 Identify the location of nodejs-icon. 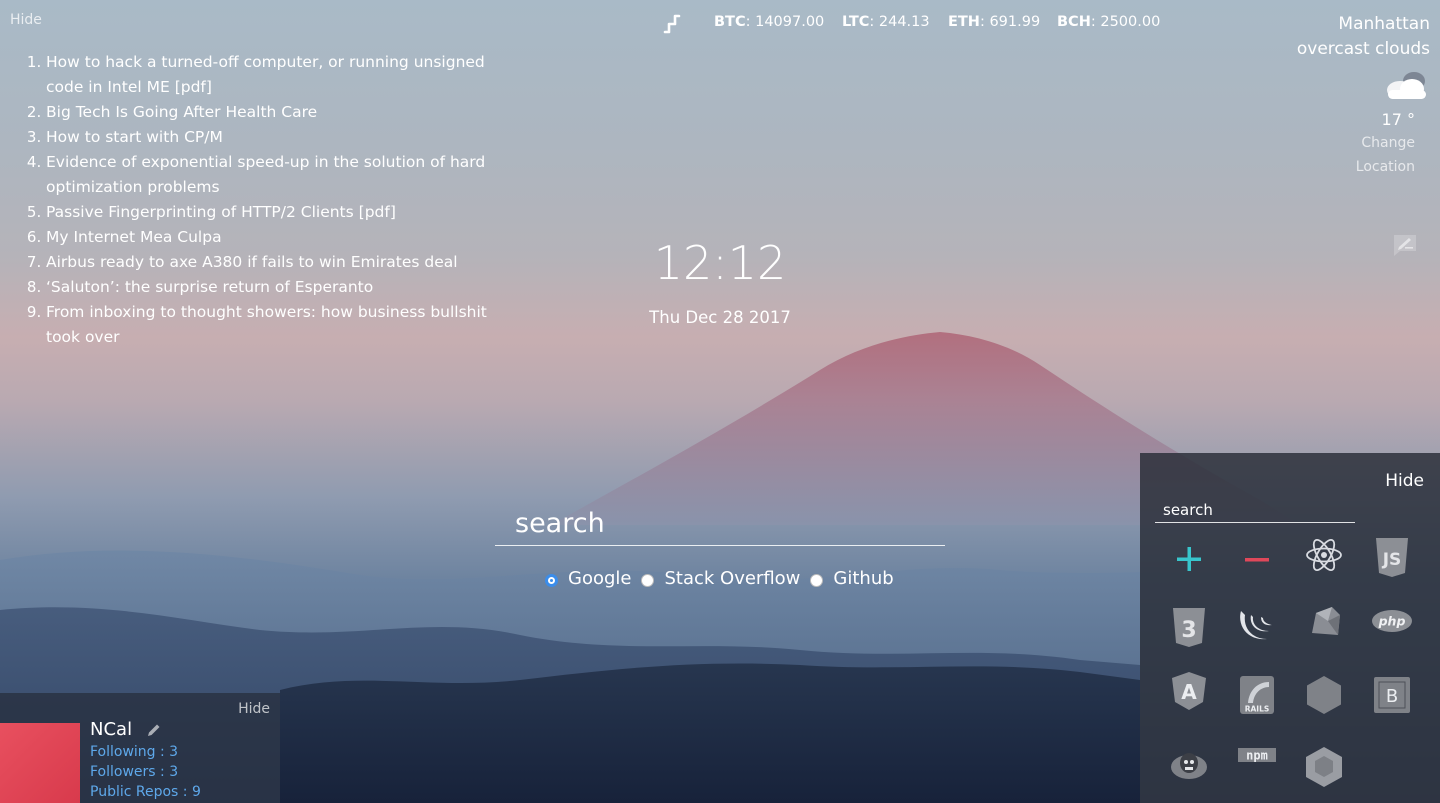
(1324, 695).